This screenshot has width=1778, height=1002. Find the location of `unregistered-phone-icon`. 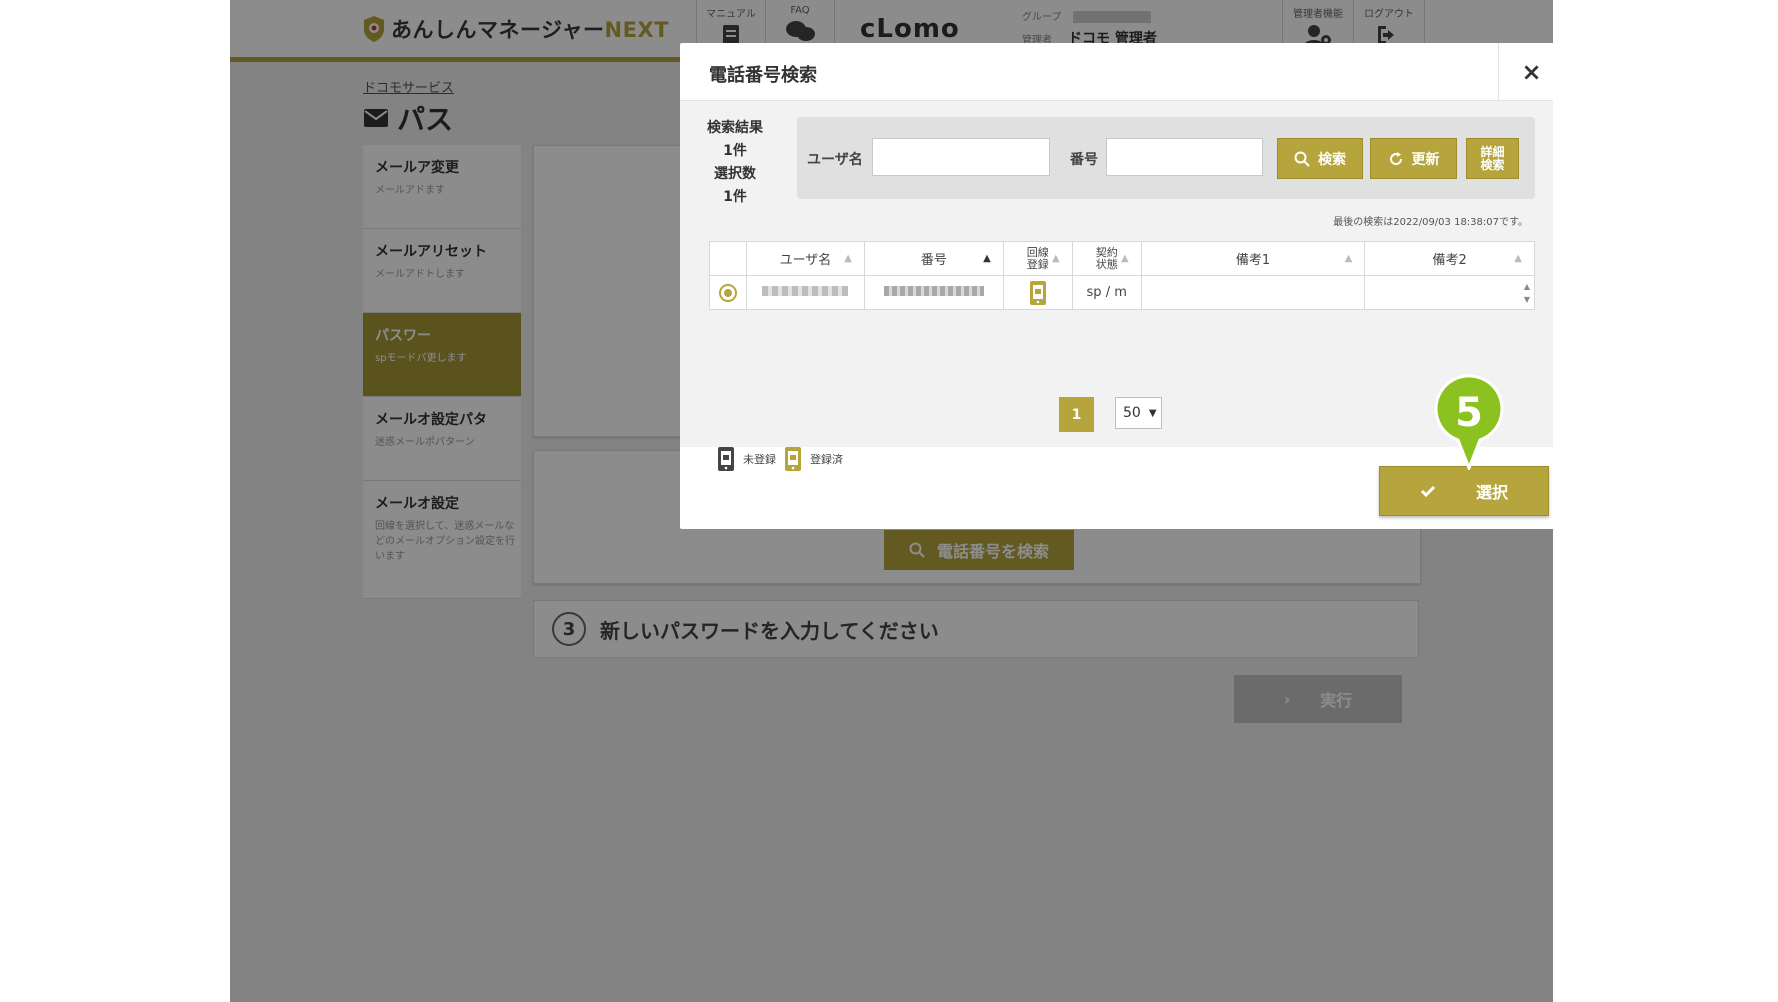

unregistered-phone-icon is located at coordinates (726, 459).